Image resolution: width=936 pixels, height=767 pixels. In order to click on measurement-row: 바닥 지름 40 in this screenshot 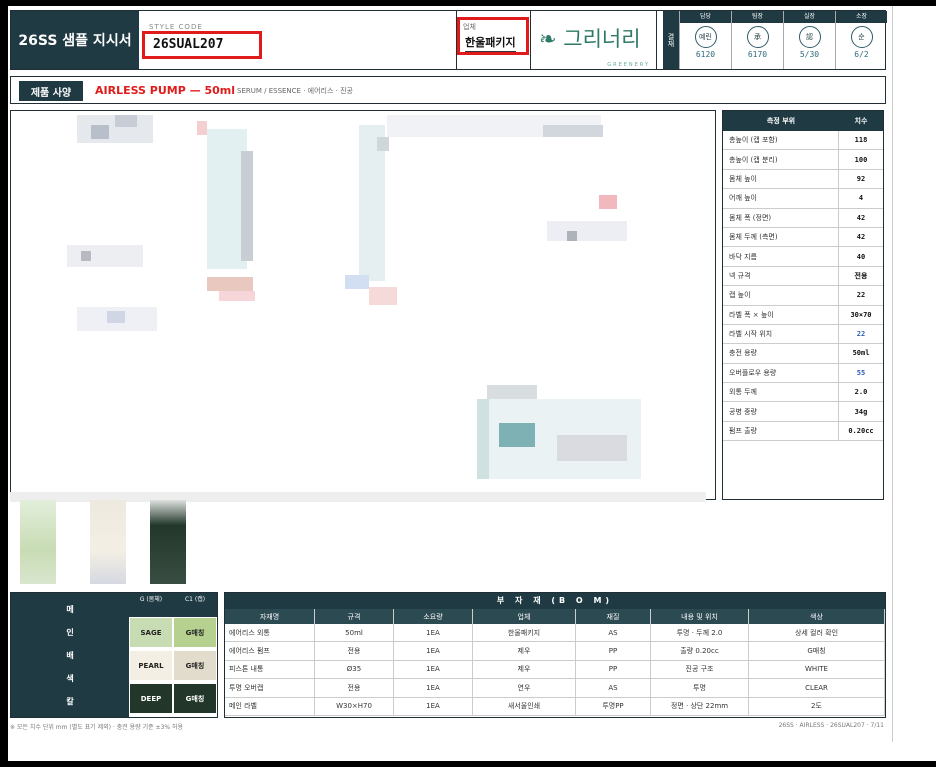, I will do `click(803, 257)`.